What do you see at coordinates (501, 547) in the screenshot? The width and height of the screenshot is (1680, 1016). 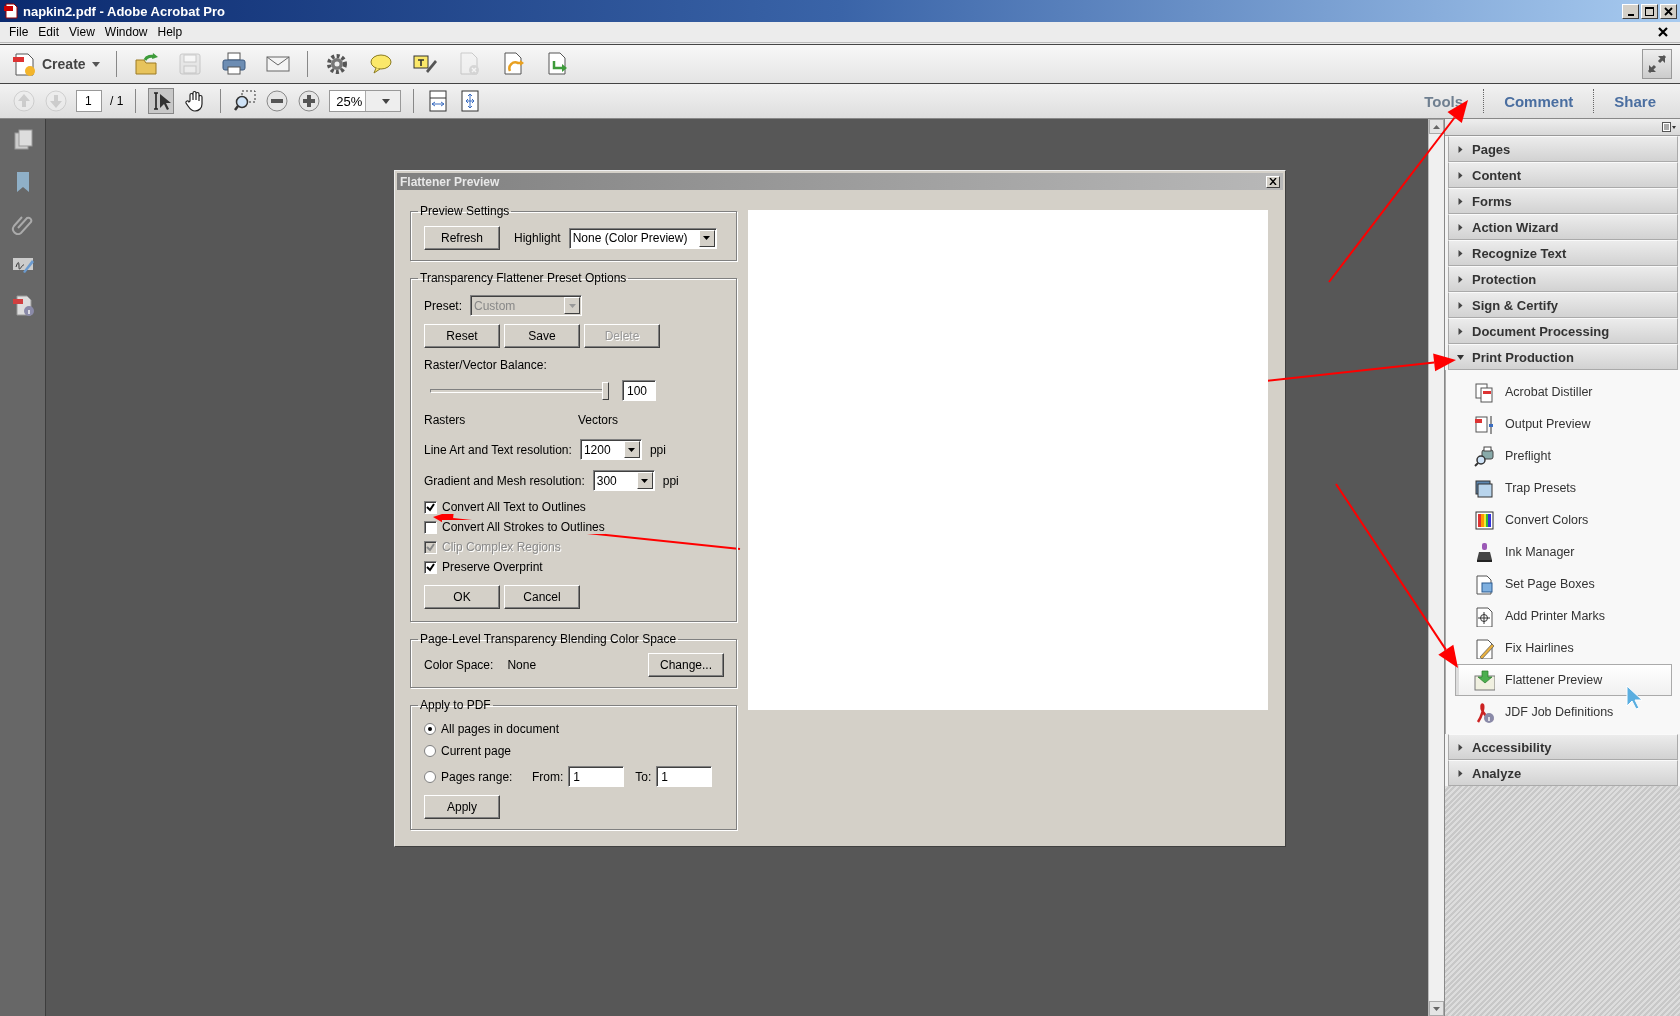 I see `checkbox-label: Clip Complex Regions` at bounding box center [501, 547].